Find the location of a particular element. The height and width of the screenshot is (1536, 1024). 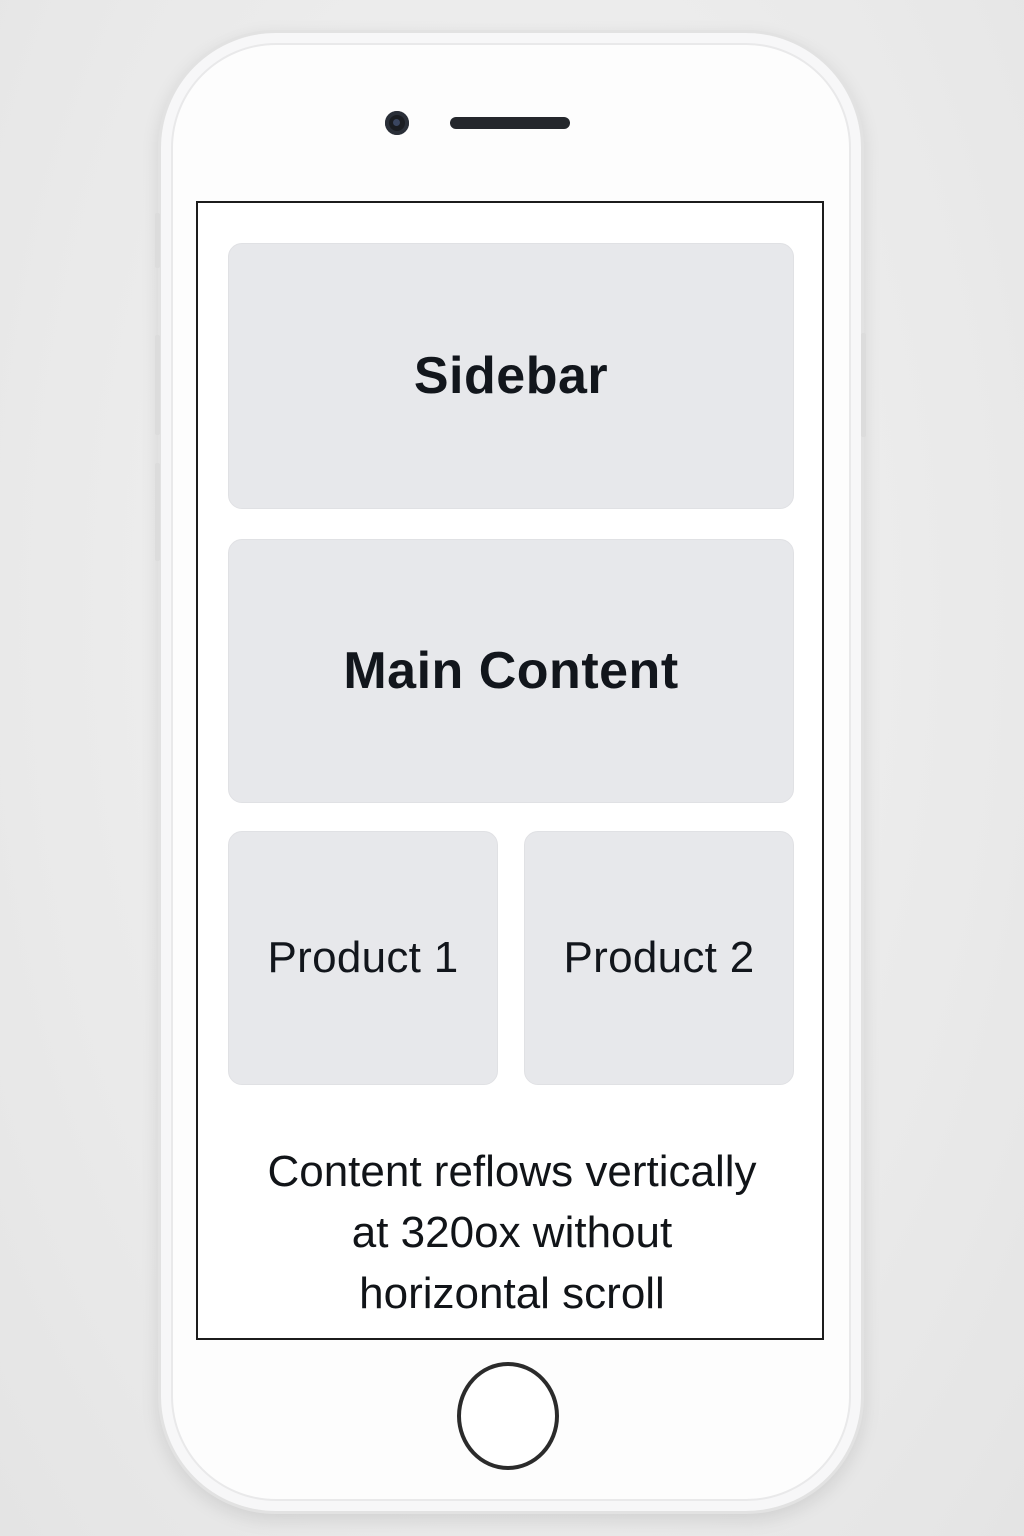

earpiece-speaker-icon is located at coordinates (510, 123).